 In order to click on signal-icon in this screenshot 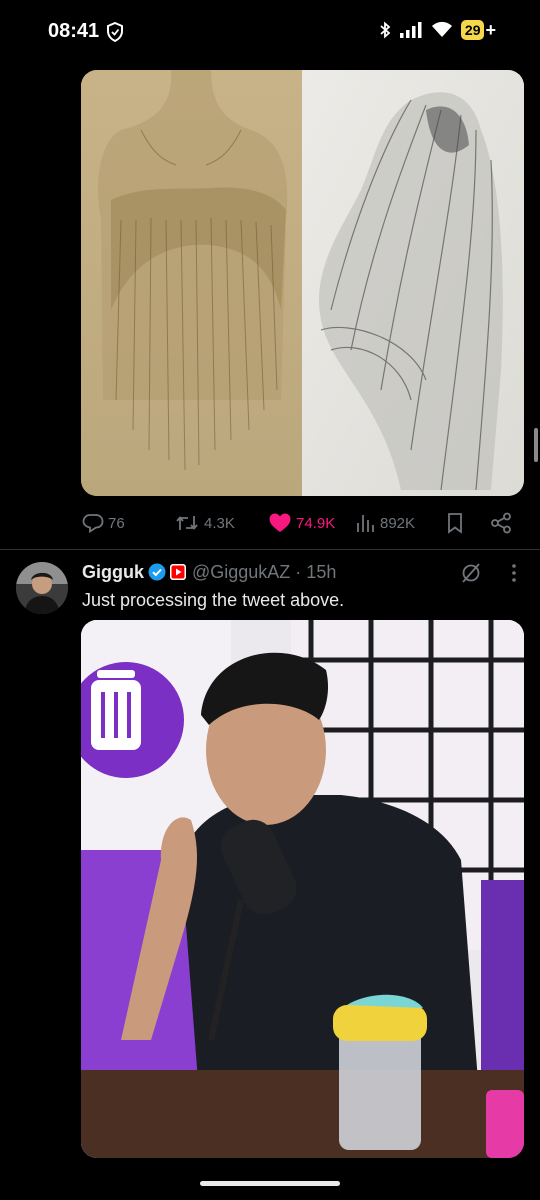, I will do `click(410, 30)`.